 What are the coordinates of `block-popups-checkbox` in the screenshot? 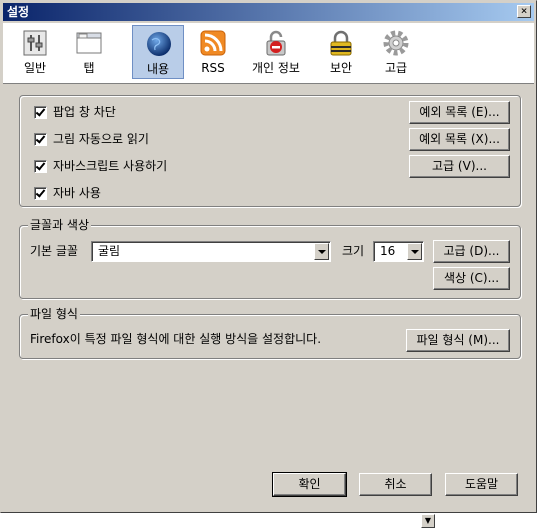 It's located at (40, 112).